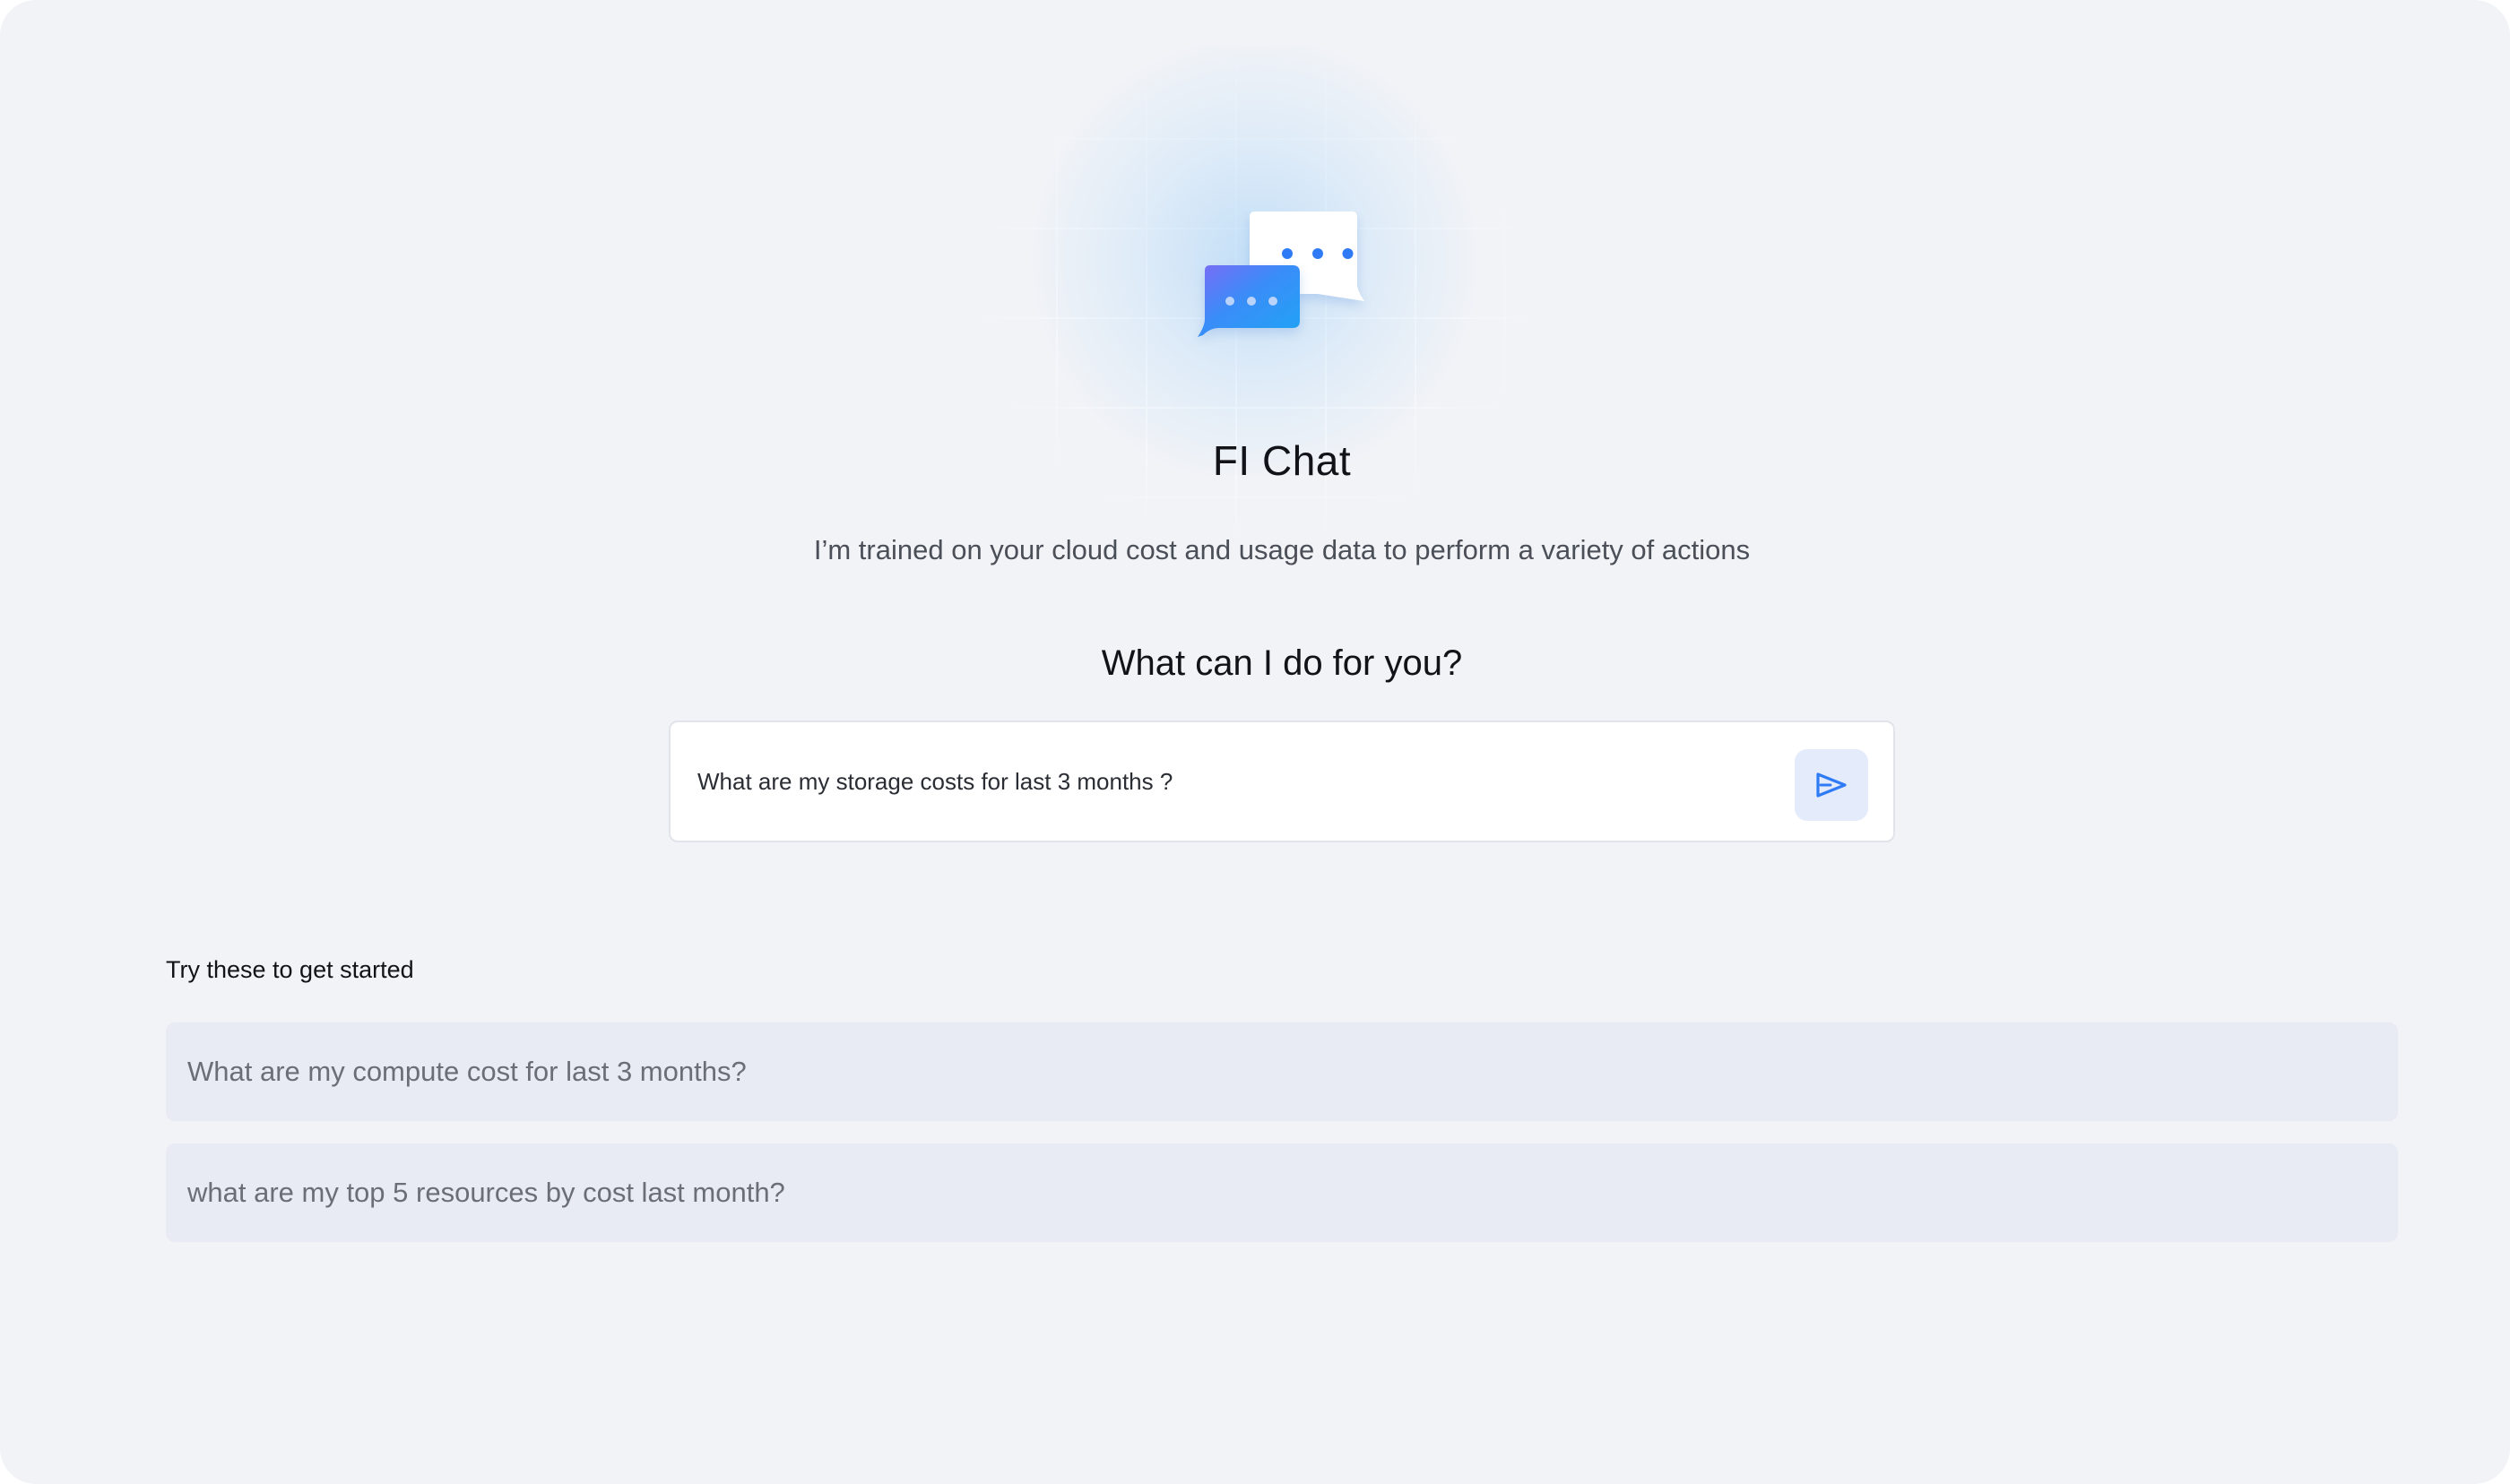 The width and height of the screenshot is (2510, 1484). I want to click on page-title: FI Chat, so click(1282, 460).